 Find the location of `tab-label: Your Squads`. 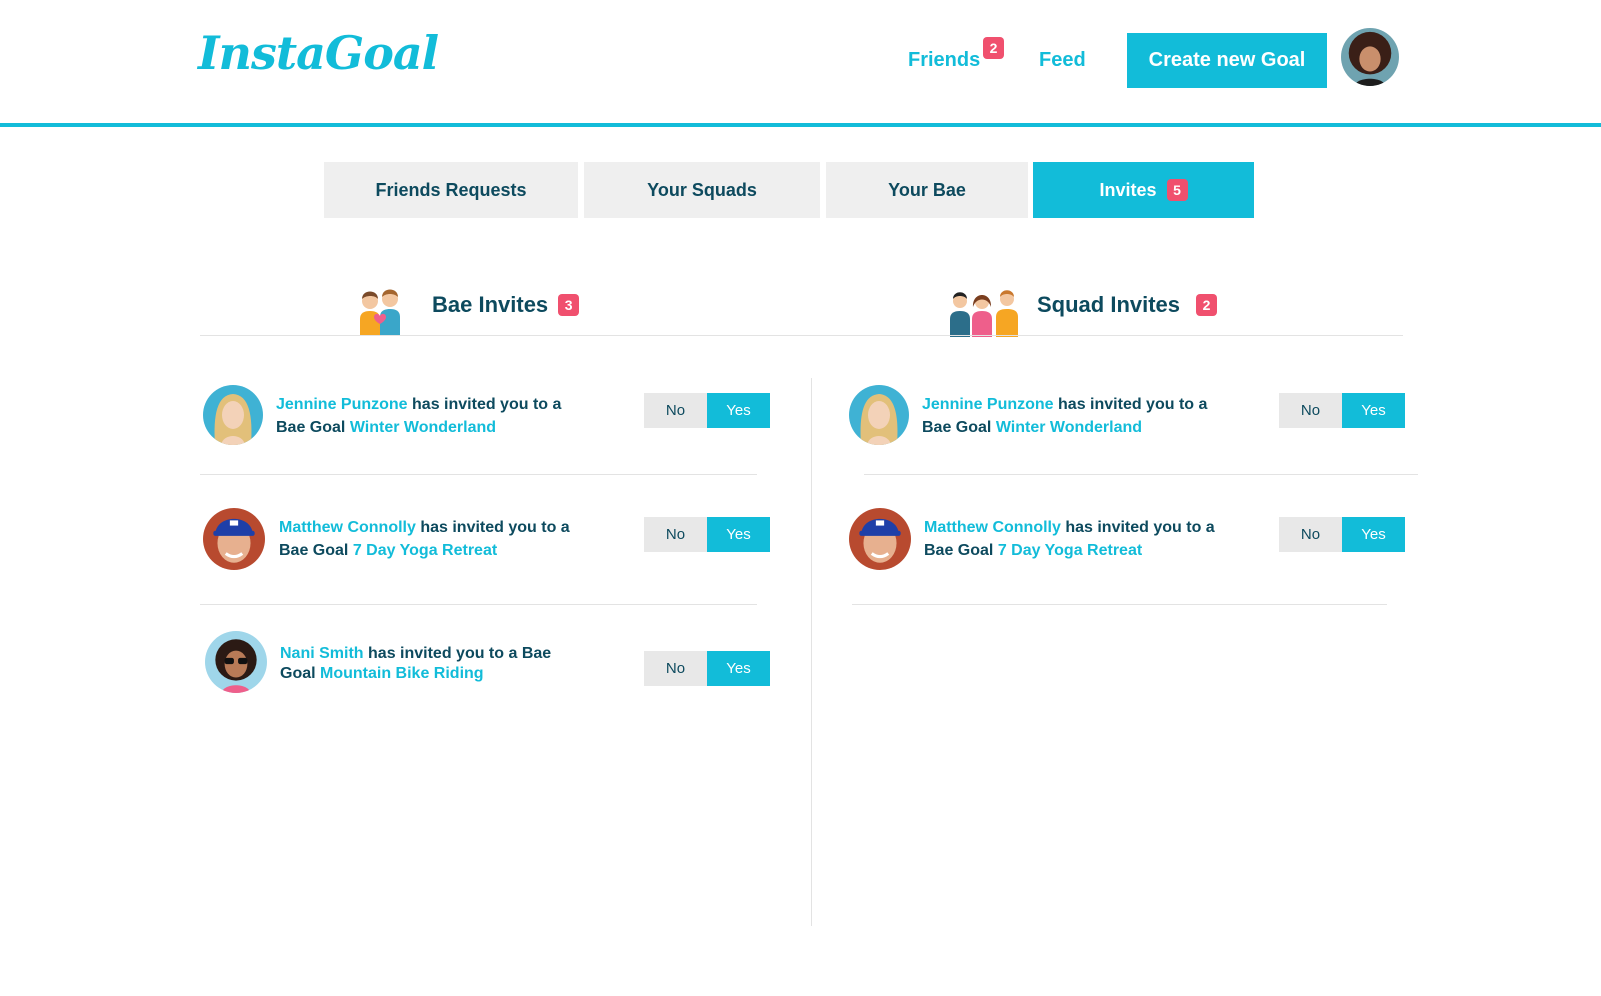

tab-label: Your Squads is located at coordinates (702, 189).